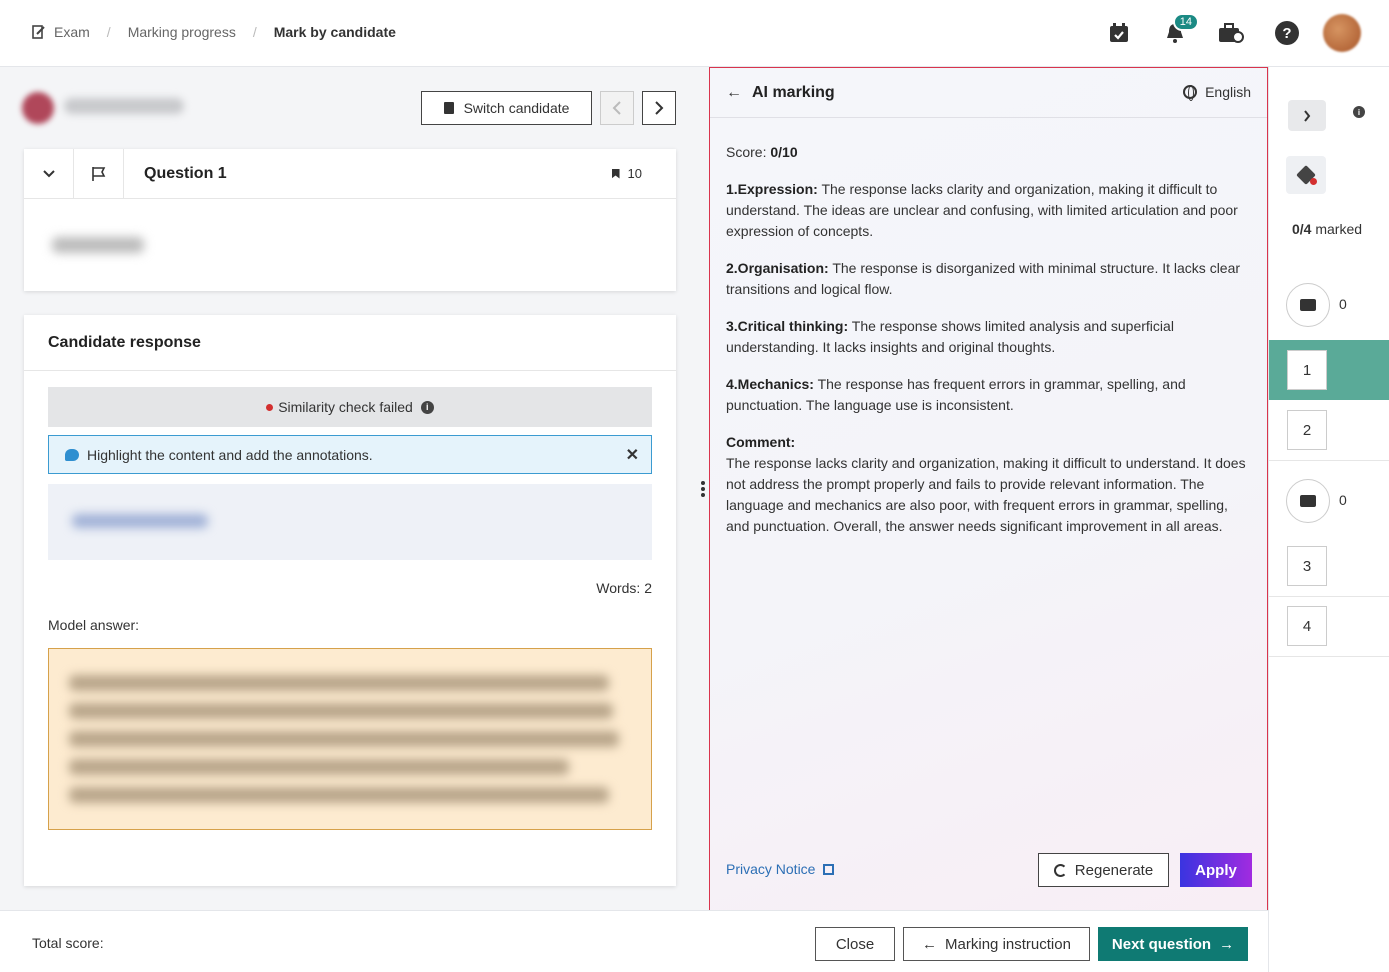  Describe the element at coordinates (615, 173) in the screenshot. I see `bookmark-icon` at that location.